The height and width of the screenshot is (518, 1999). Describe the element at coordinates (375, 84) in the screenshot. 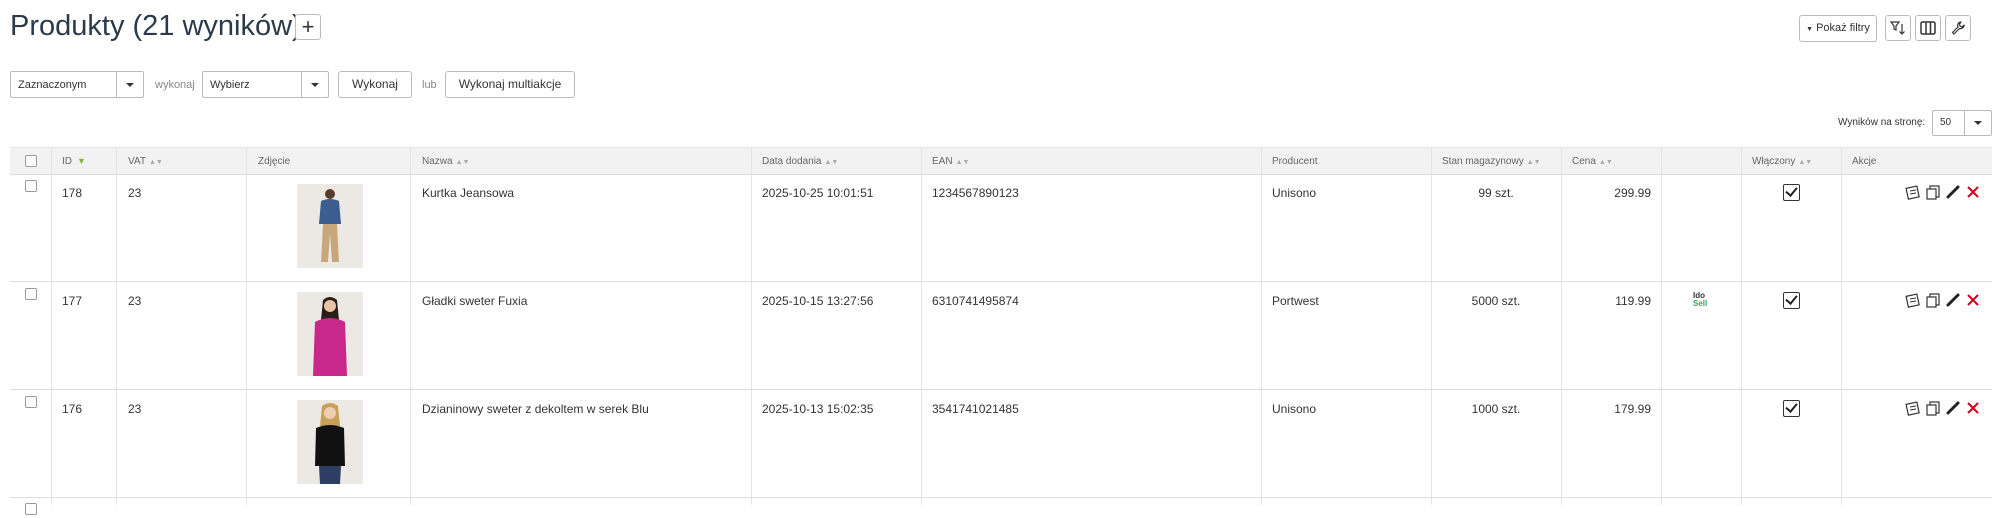

I see `execute-button: Wykonaj` at that location.